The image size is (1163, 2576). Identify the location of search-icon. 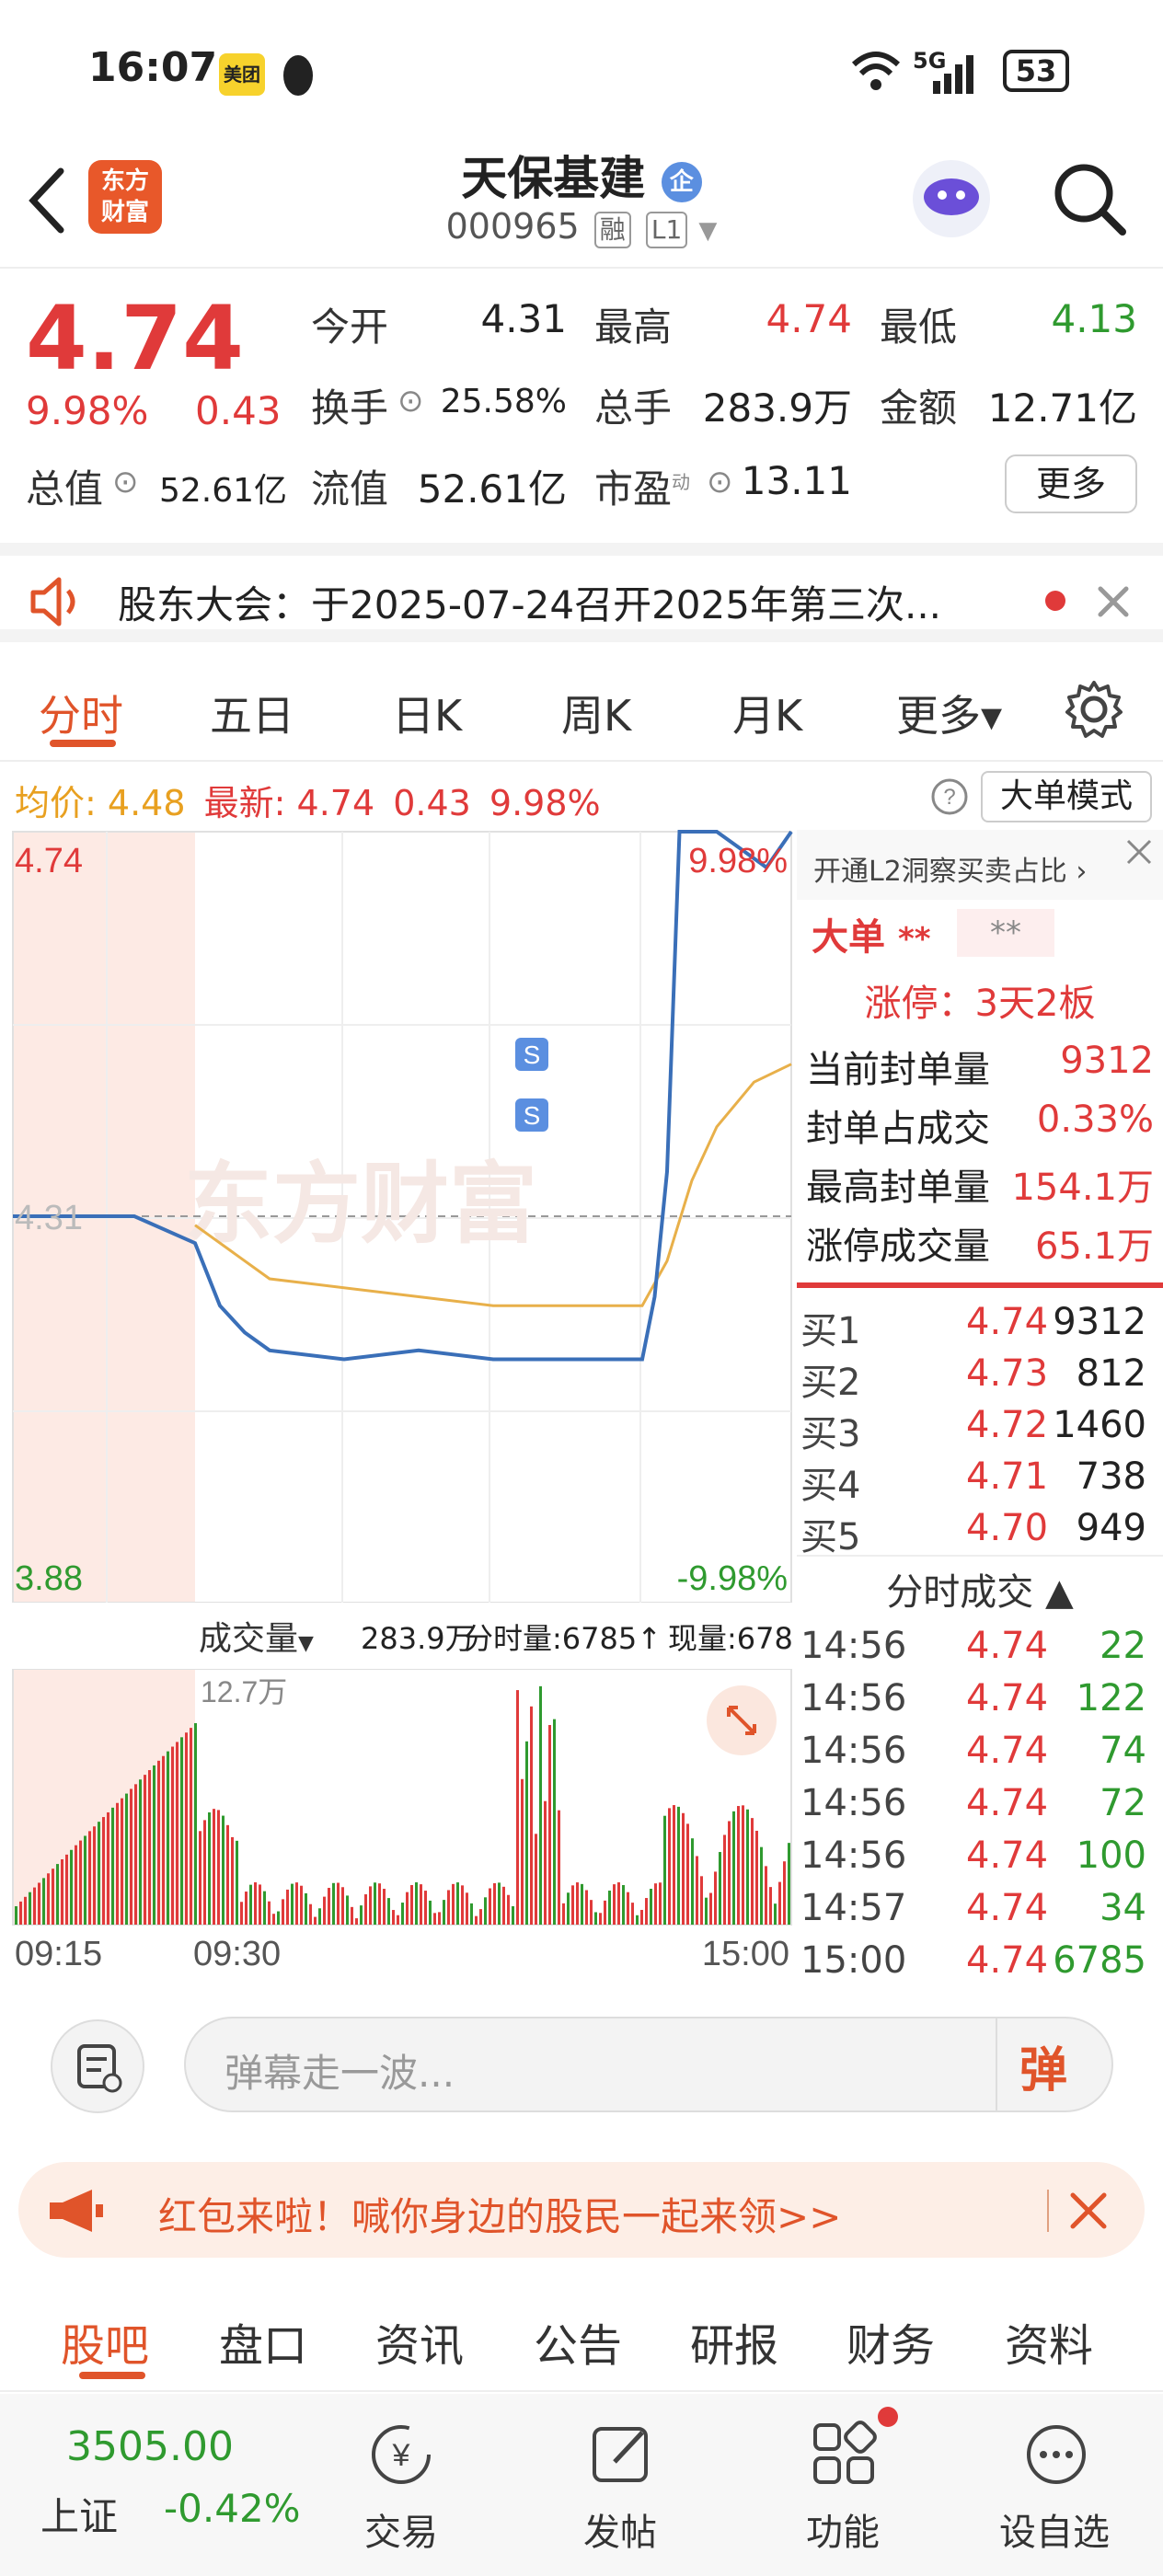
(1090, 198).